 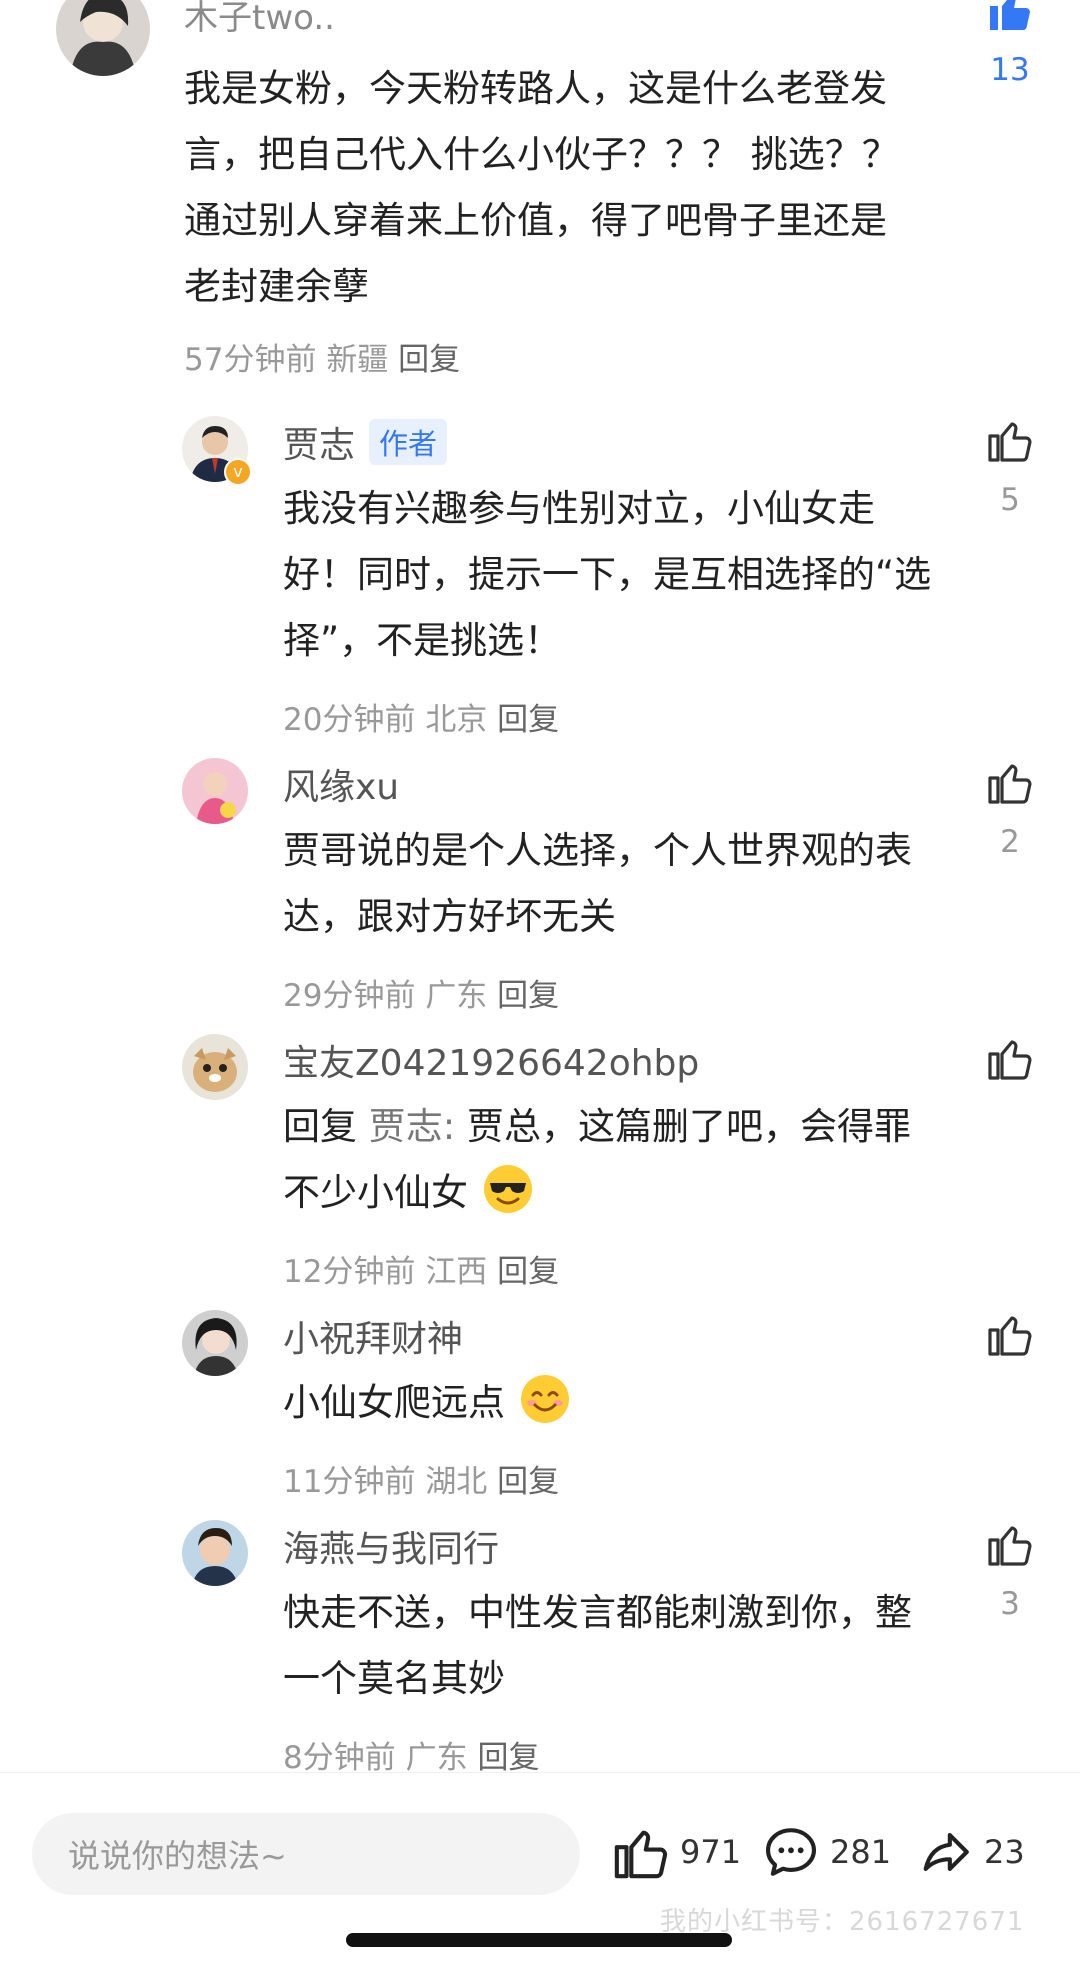 What do you see at coordinates (1010, 809) in the screenshot?
I see `like-button: 2` at bounding box center [1010, 809].